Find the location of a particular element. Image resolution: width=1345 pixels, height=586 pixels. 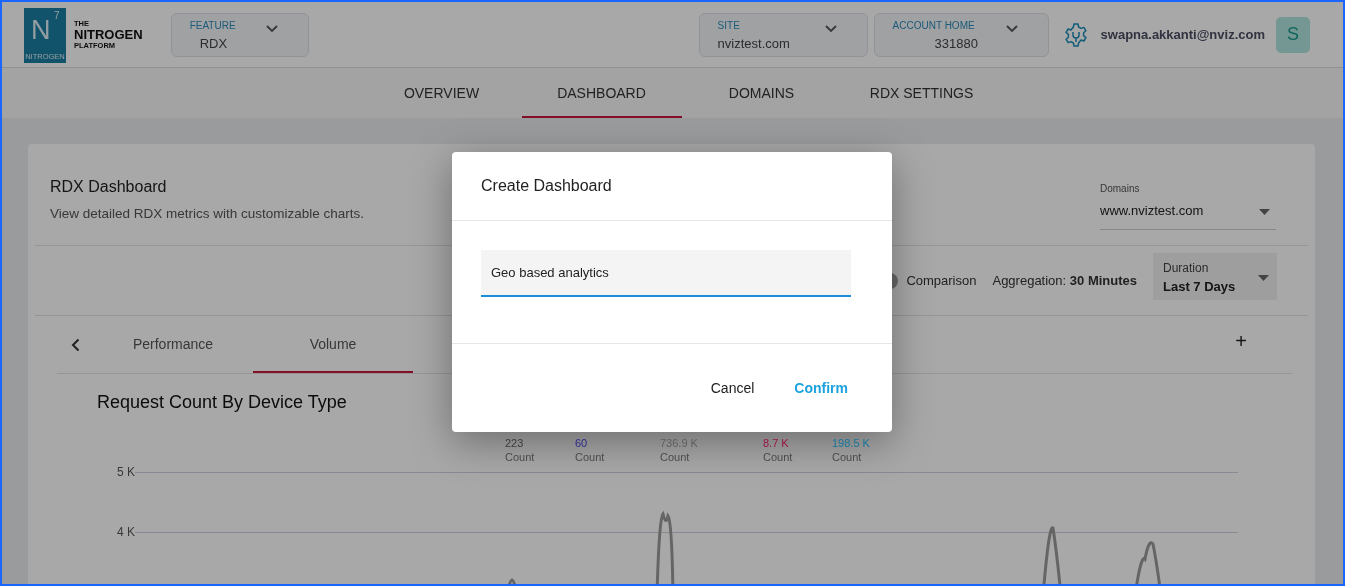

account-dropdown: ACCOUNT HOME 331880 is located at coordinates (961, 34).